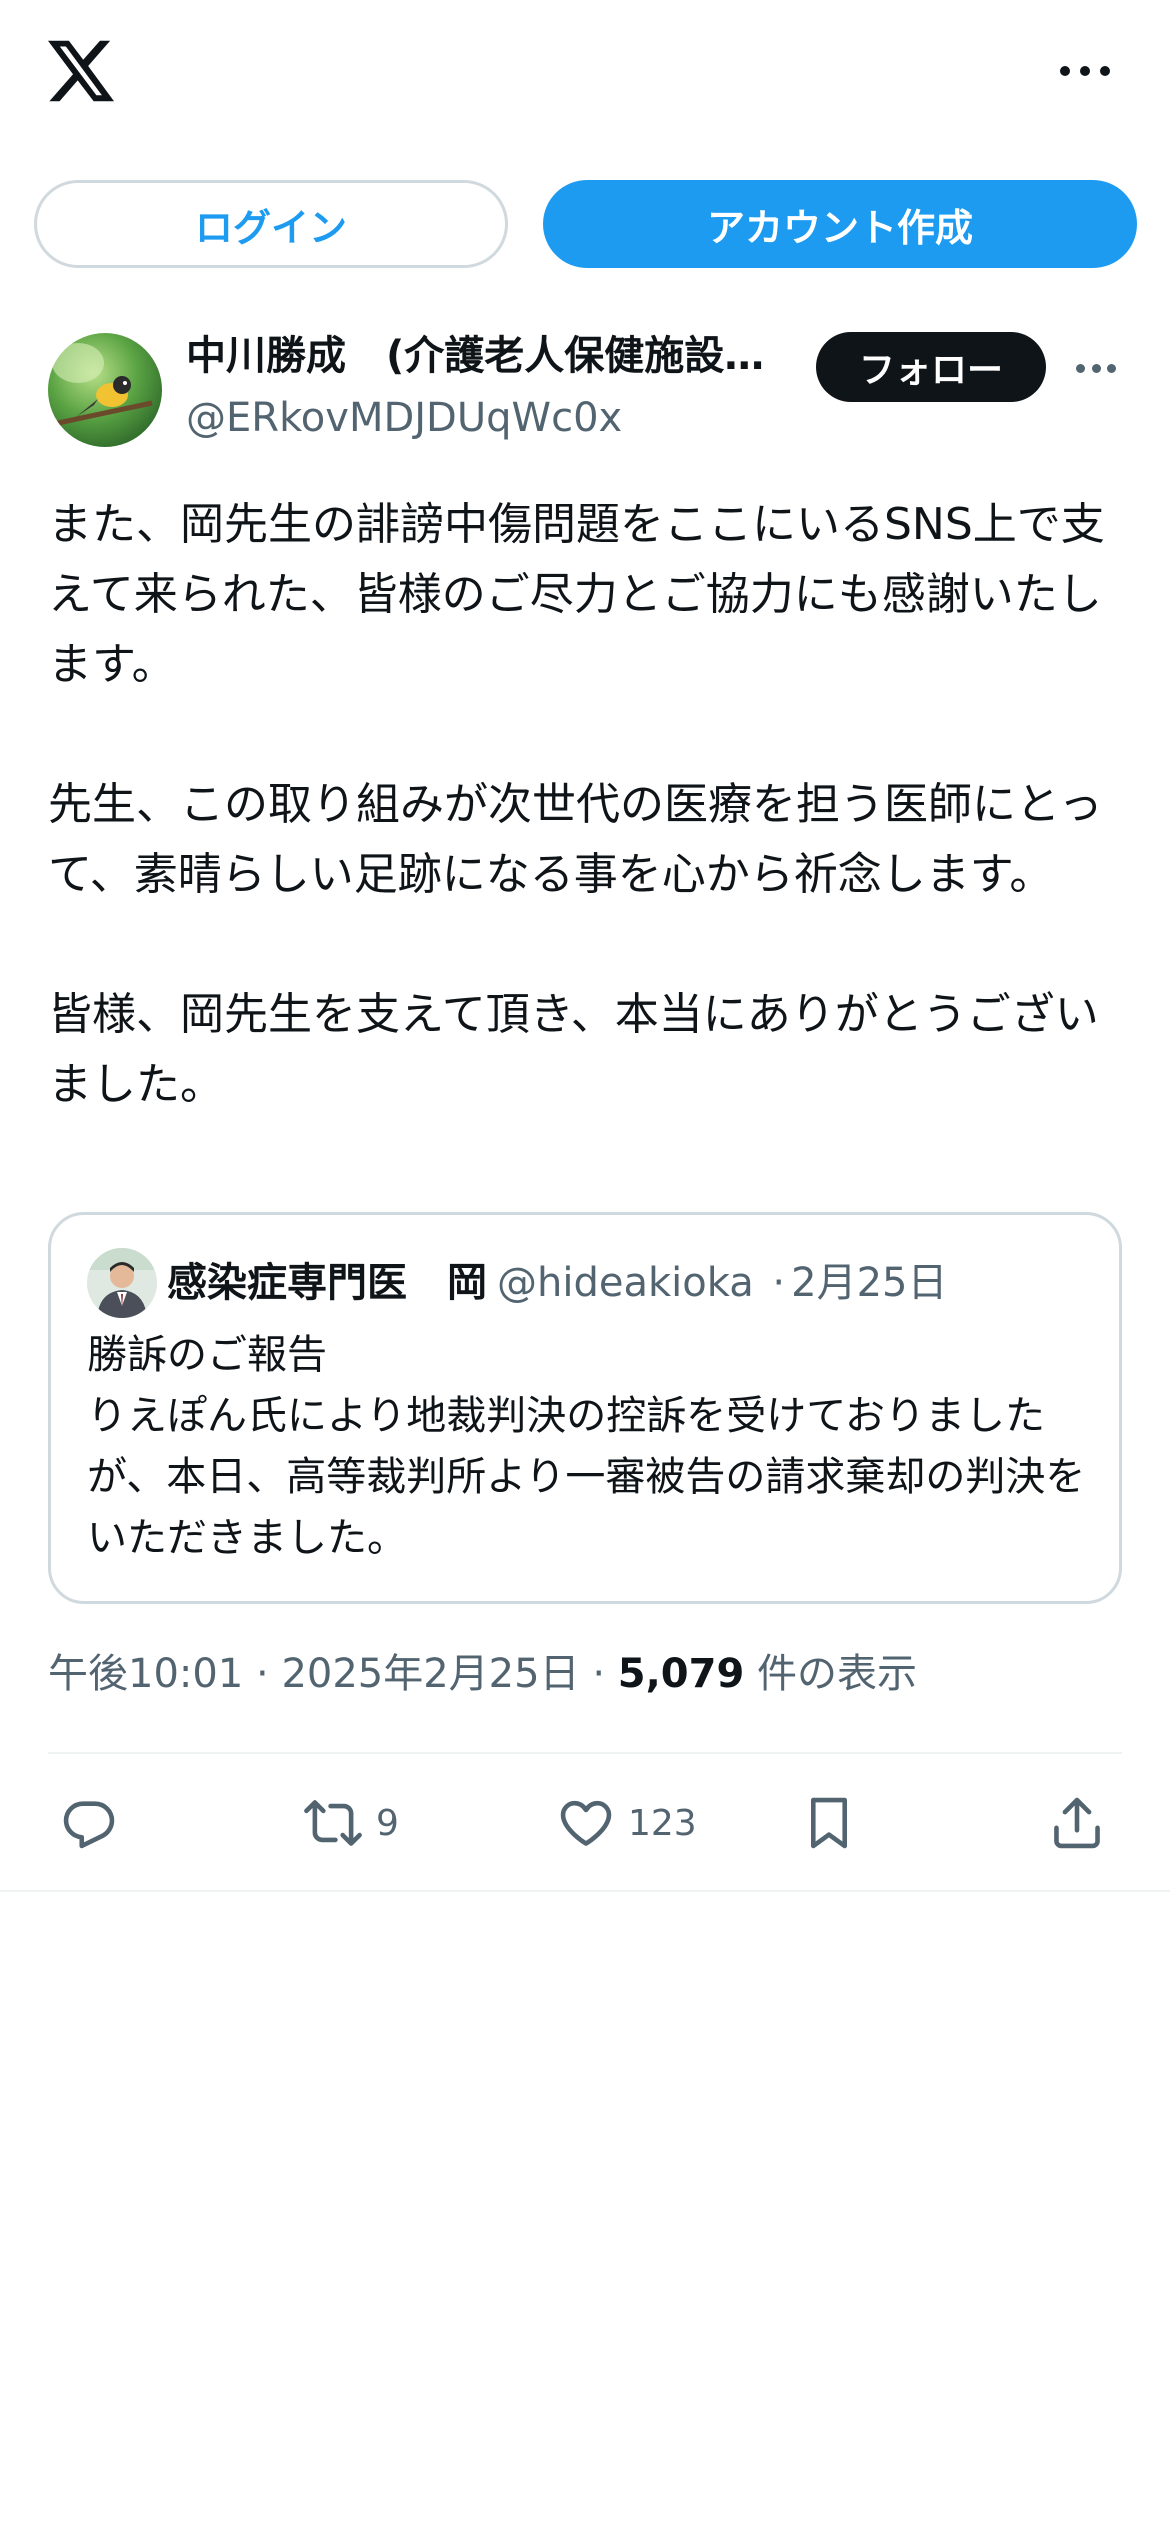 The image size is (1170, 2532). Describe the element at coordinates (430, 1674) in the screenshot. I see `tweet-date: 2025年2月25日` at that location.